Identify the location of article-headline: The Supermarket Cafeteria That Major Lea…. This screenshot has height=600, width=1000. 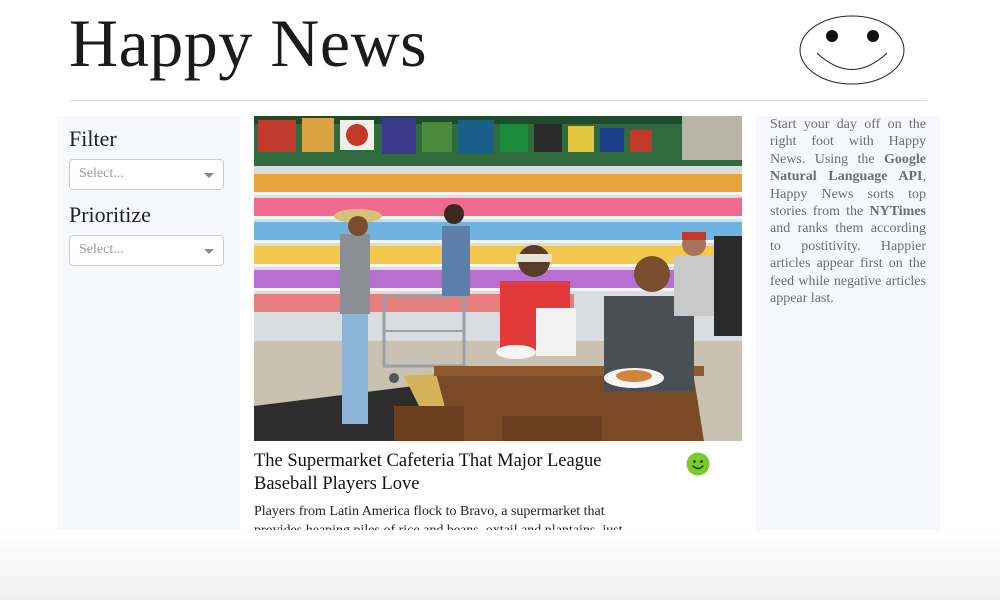
(454, 473).